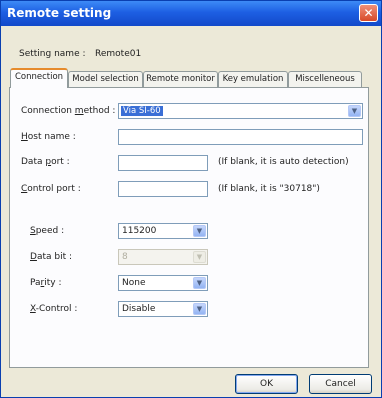  Describe the element at coordinates (51, 189) in the screenshot. I see `control-port-label: Control port :` at that location.